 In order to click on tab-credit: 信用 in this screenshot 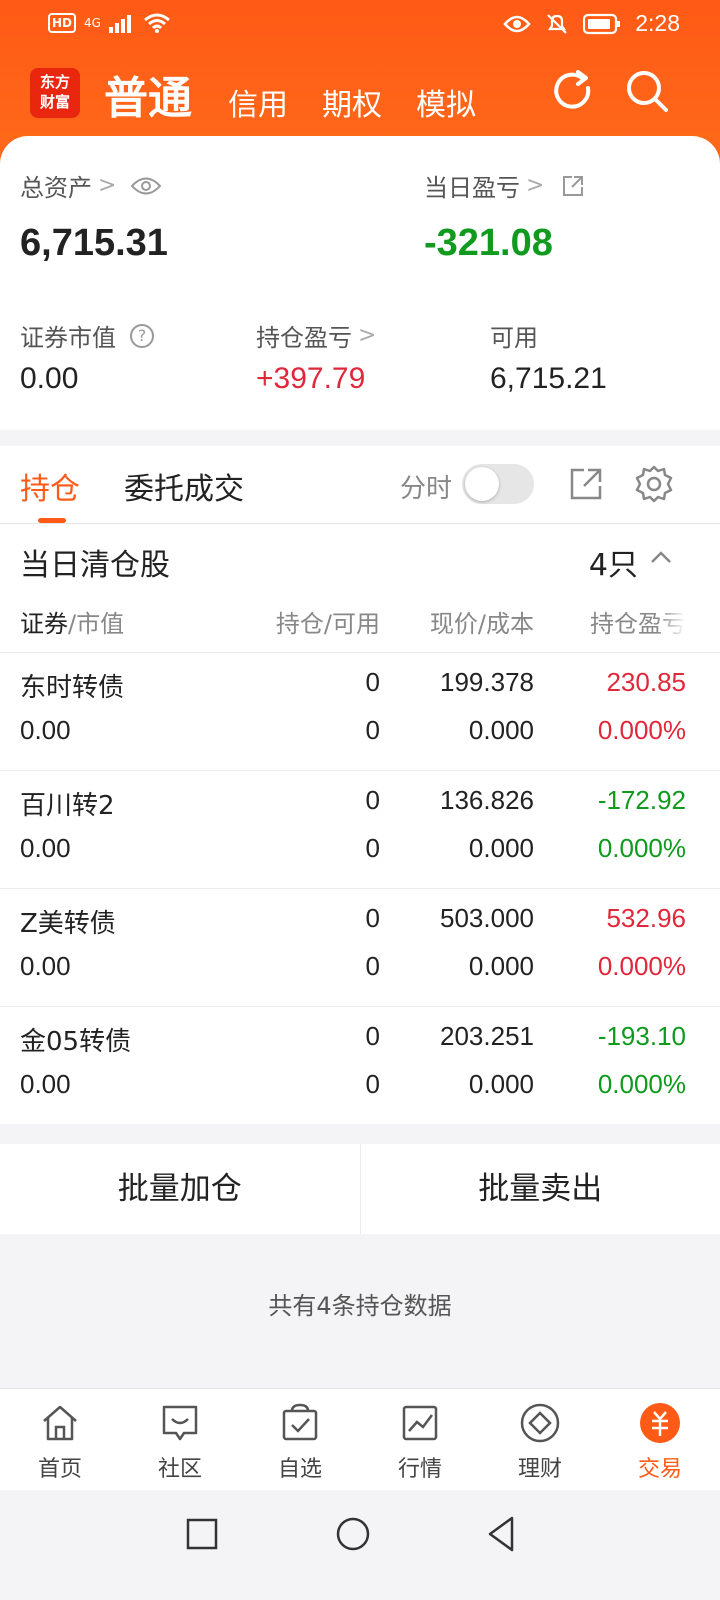, I will do `click(258, 102)`.